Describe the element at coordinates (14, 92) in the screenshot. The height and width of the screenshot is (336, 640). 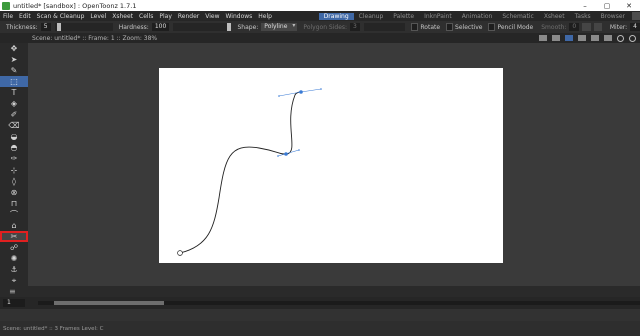
I see `type-tool-icon: T` at that location.